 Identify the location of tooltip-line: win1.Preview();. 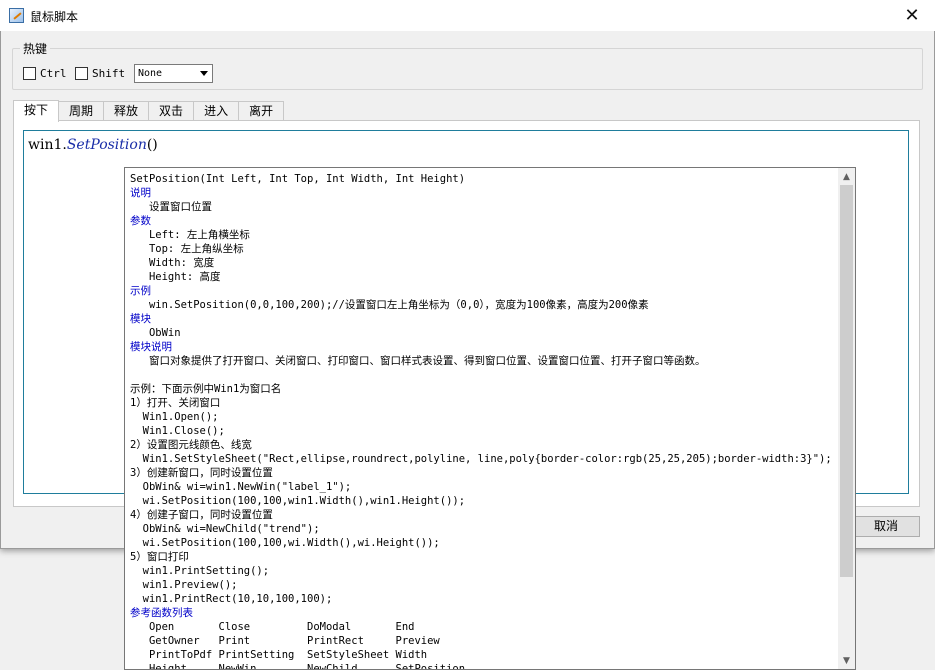
(184, 585).